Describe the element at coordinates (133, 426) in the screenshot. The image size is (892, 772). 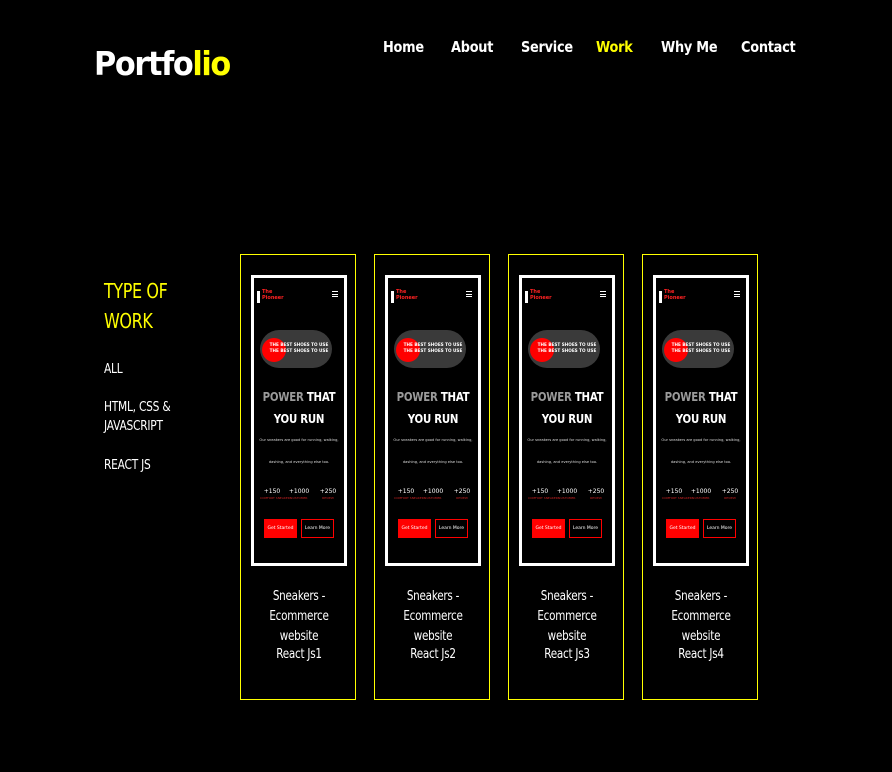
I see `filter-html-label-2: JAVASCRIPT` at that location.